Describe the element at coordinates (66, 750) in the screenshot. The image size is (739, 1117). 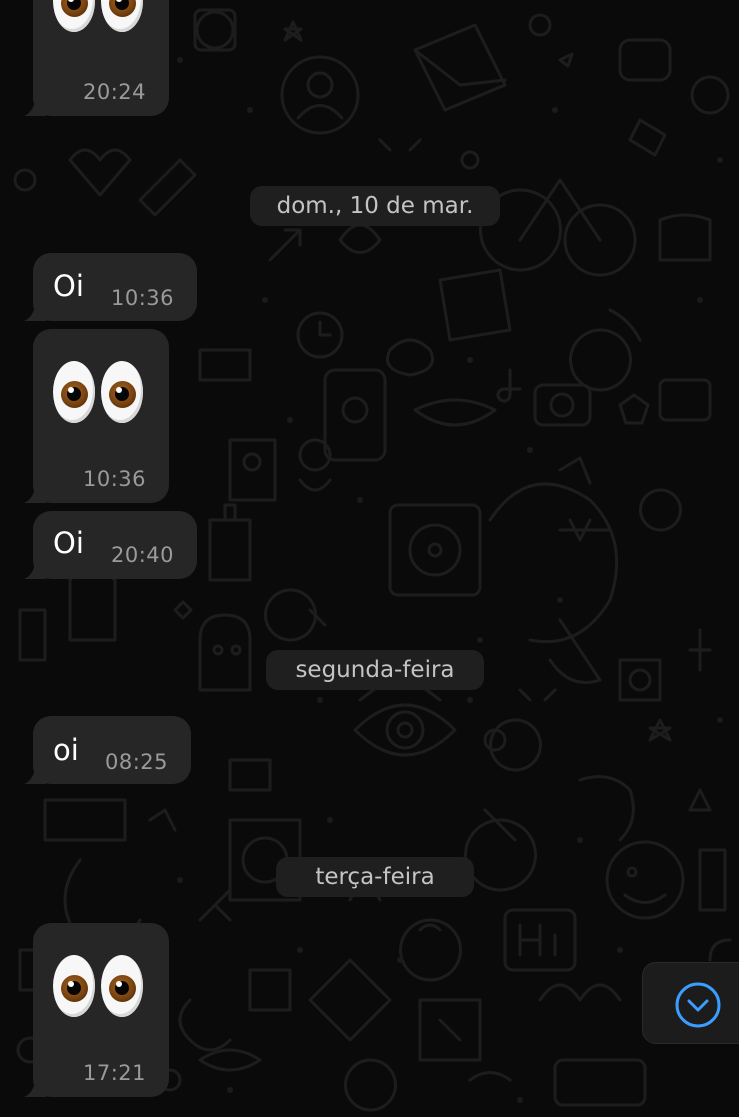
I see `message-text: oi` at that location.